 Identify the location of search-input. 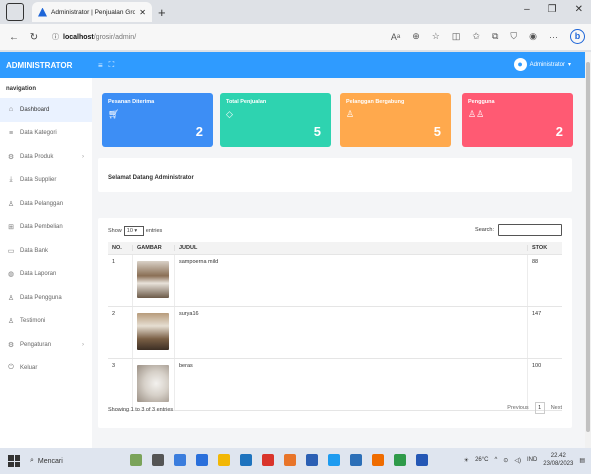
(530, 230).